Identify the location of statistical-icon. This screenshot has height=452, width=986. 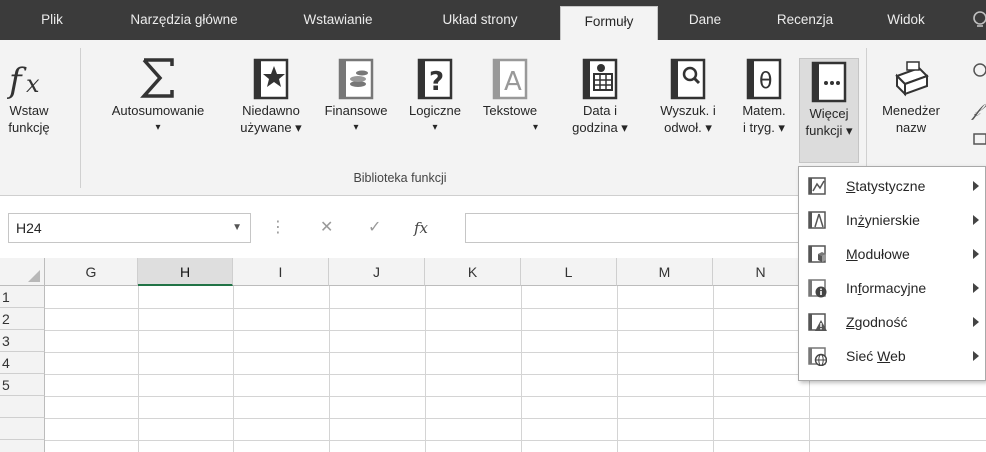
(817, 186).